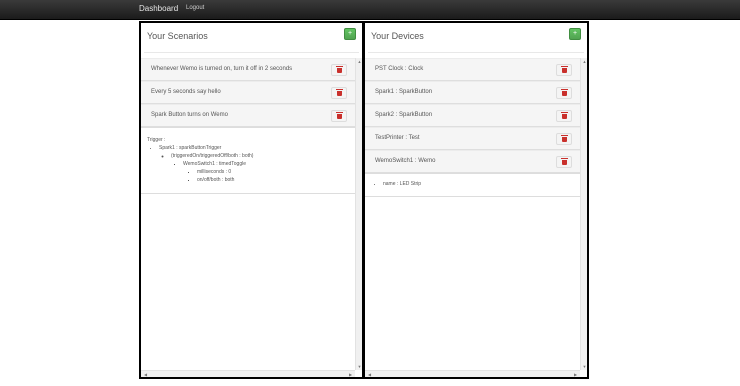  I want to click on brand-link: Dashboard, so click(158, 8).